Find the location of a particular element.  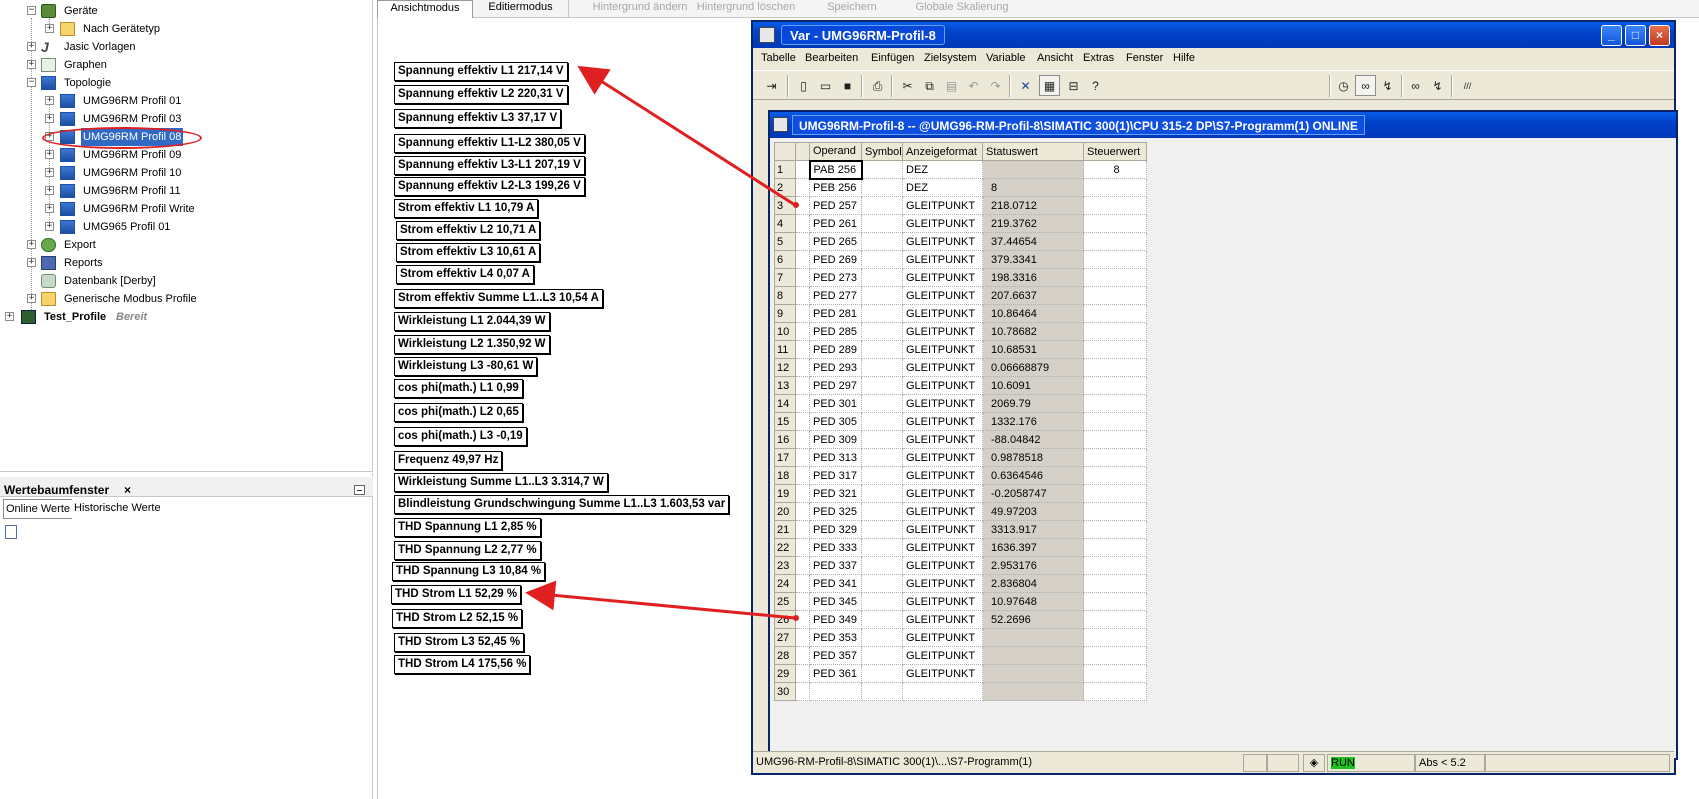

tree-item-profil-write: + UMG96RM Profil Write is located at coordinates (186, 209).